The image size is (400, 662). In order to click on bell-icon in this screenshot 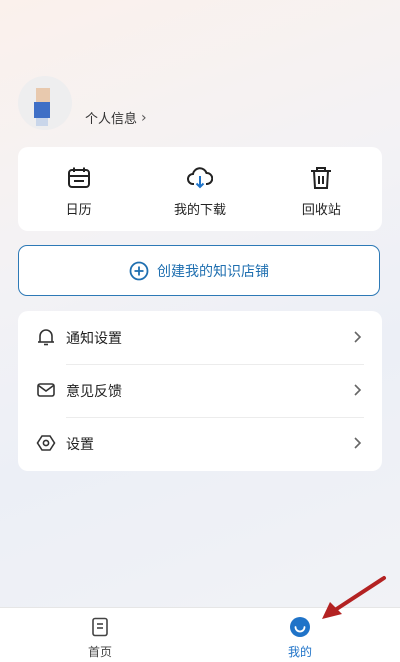, I will do `click(46, 337)`.